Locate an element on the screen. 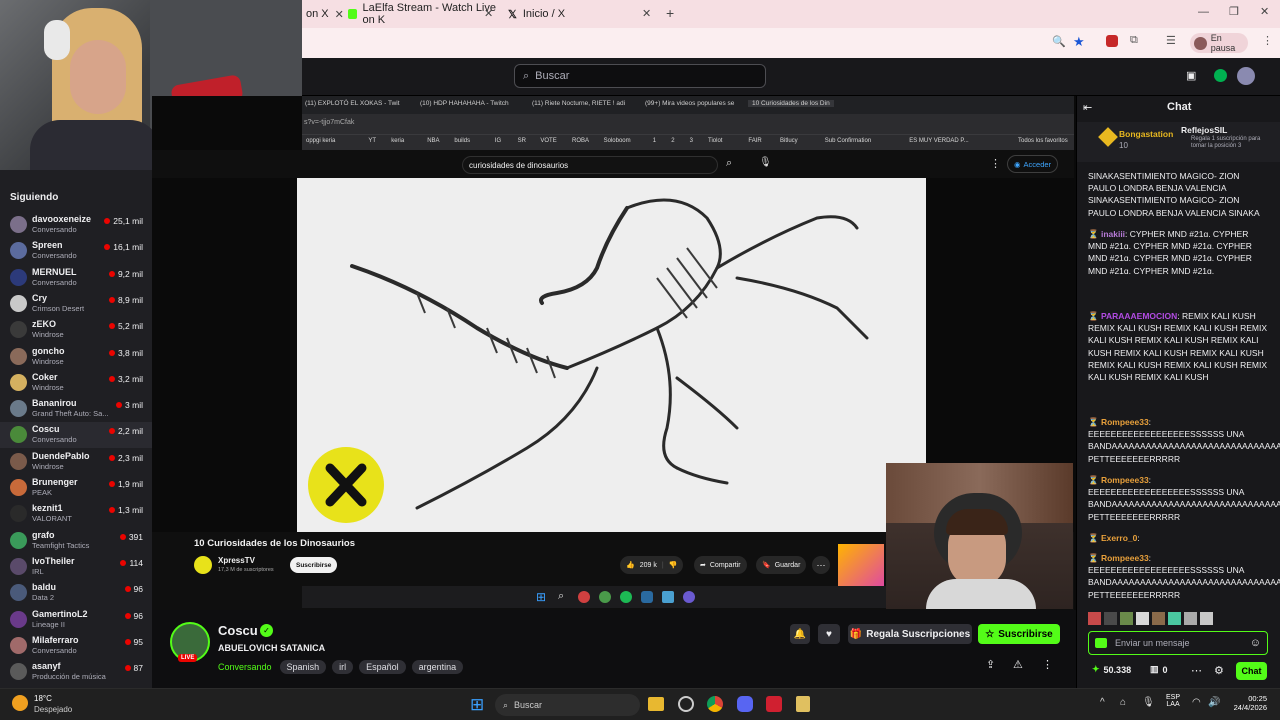 This screenshot has width=1280, height=720. gift-subs-button: 🎁 Regala Suscripciones is located at coordinates (910, 634).